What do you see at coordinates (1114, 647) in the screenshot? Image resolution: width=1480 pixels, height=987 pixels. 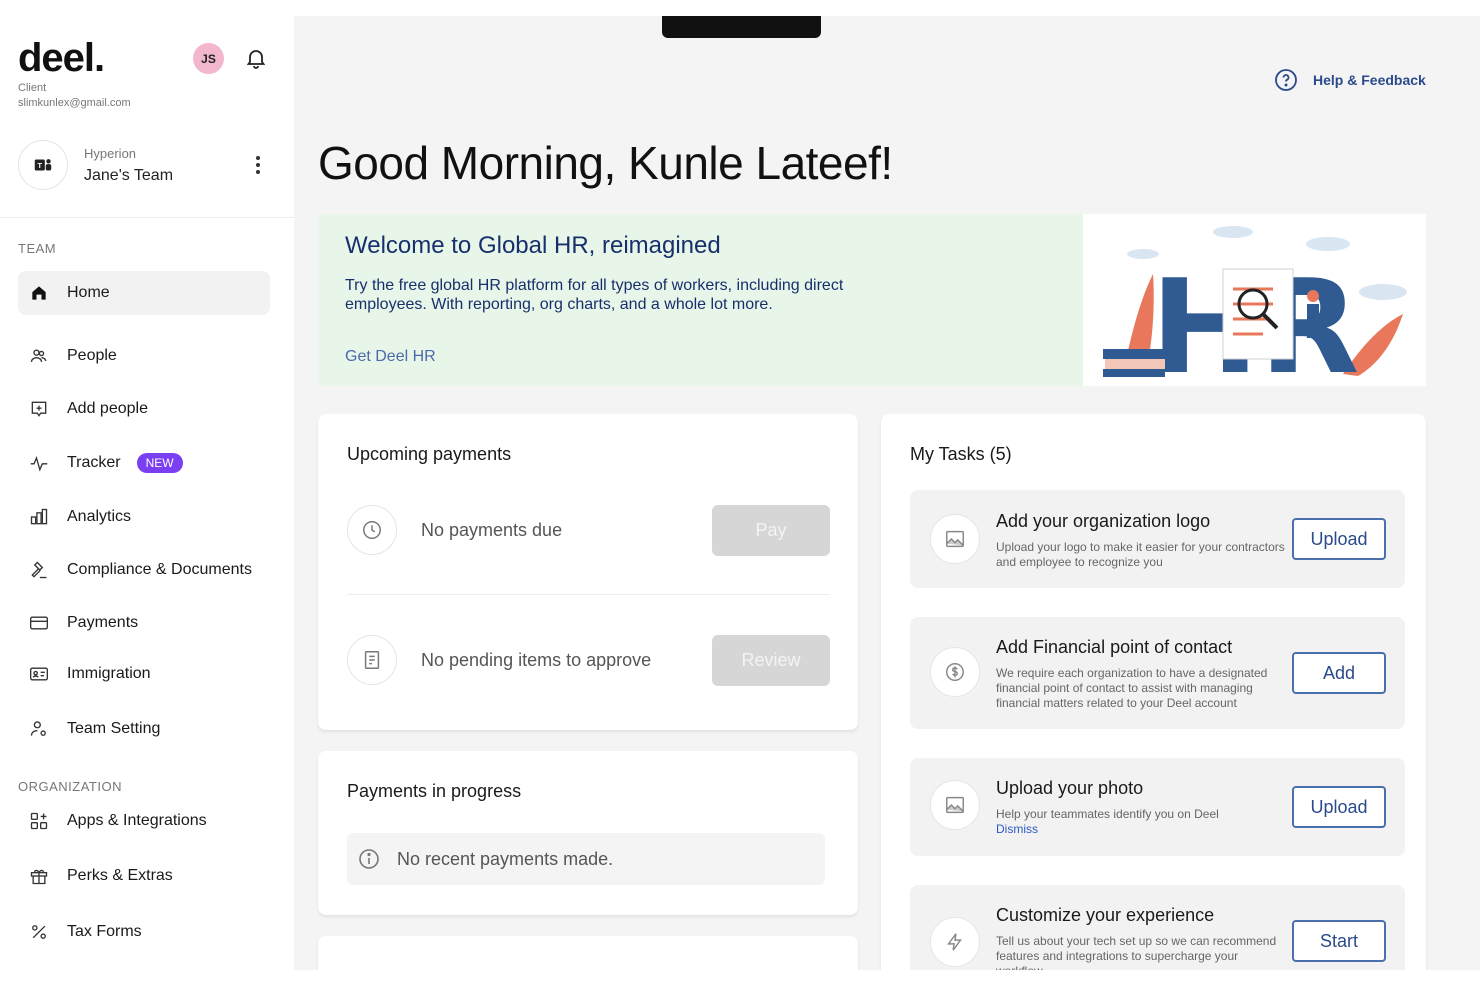 I see `task-title: Add Financial point of contact` at bounding box center [1114, 647].